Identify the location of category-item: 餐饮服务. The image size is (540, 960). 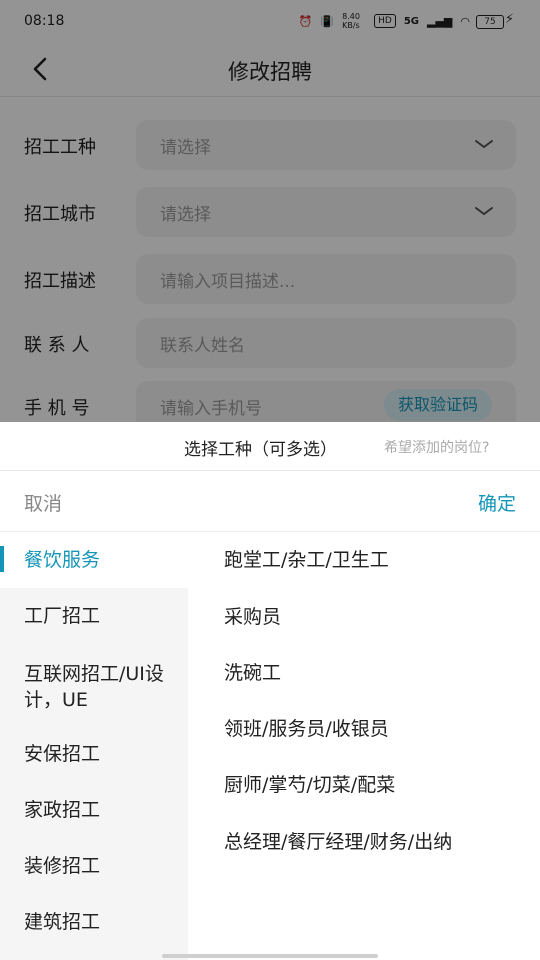
(94, 560).